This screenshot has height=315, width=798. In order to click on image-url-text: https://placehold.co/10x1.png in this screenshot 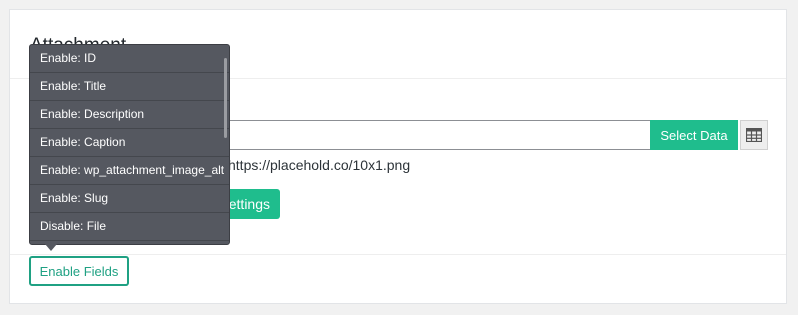, I will do `click(319, 165)`.